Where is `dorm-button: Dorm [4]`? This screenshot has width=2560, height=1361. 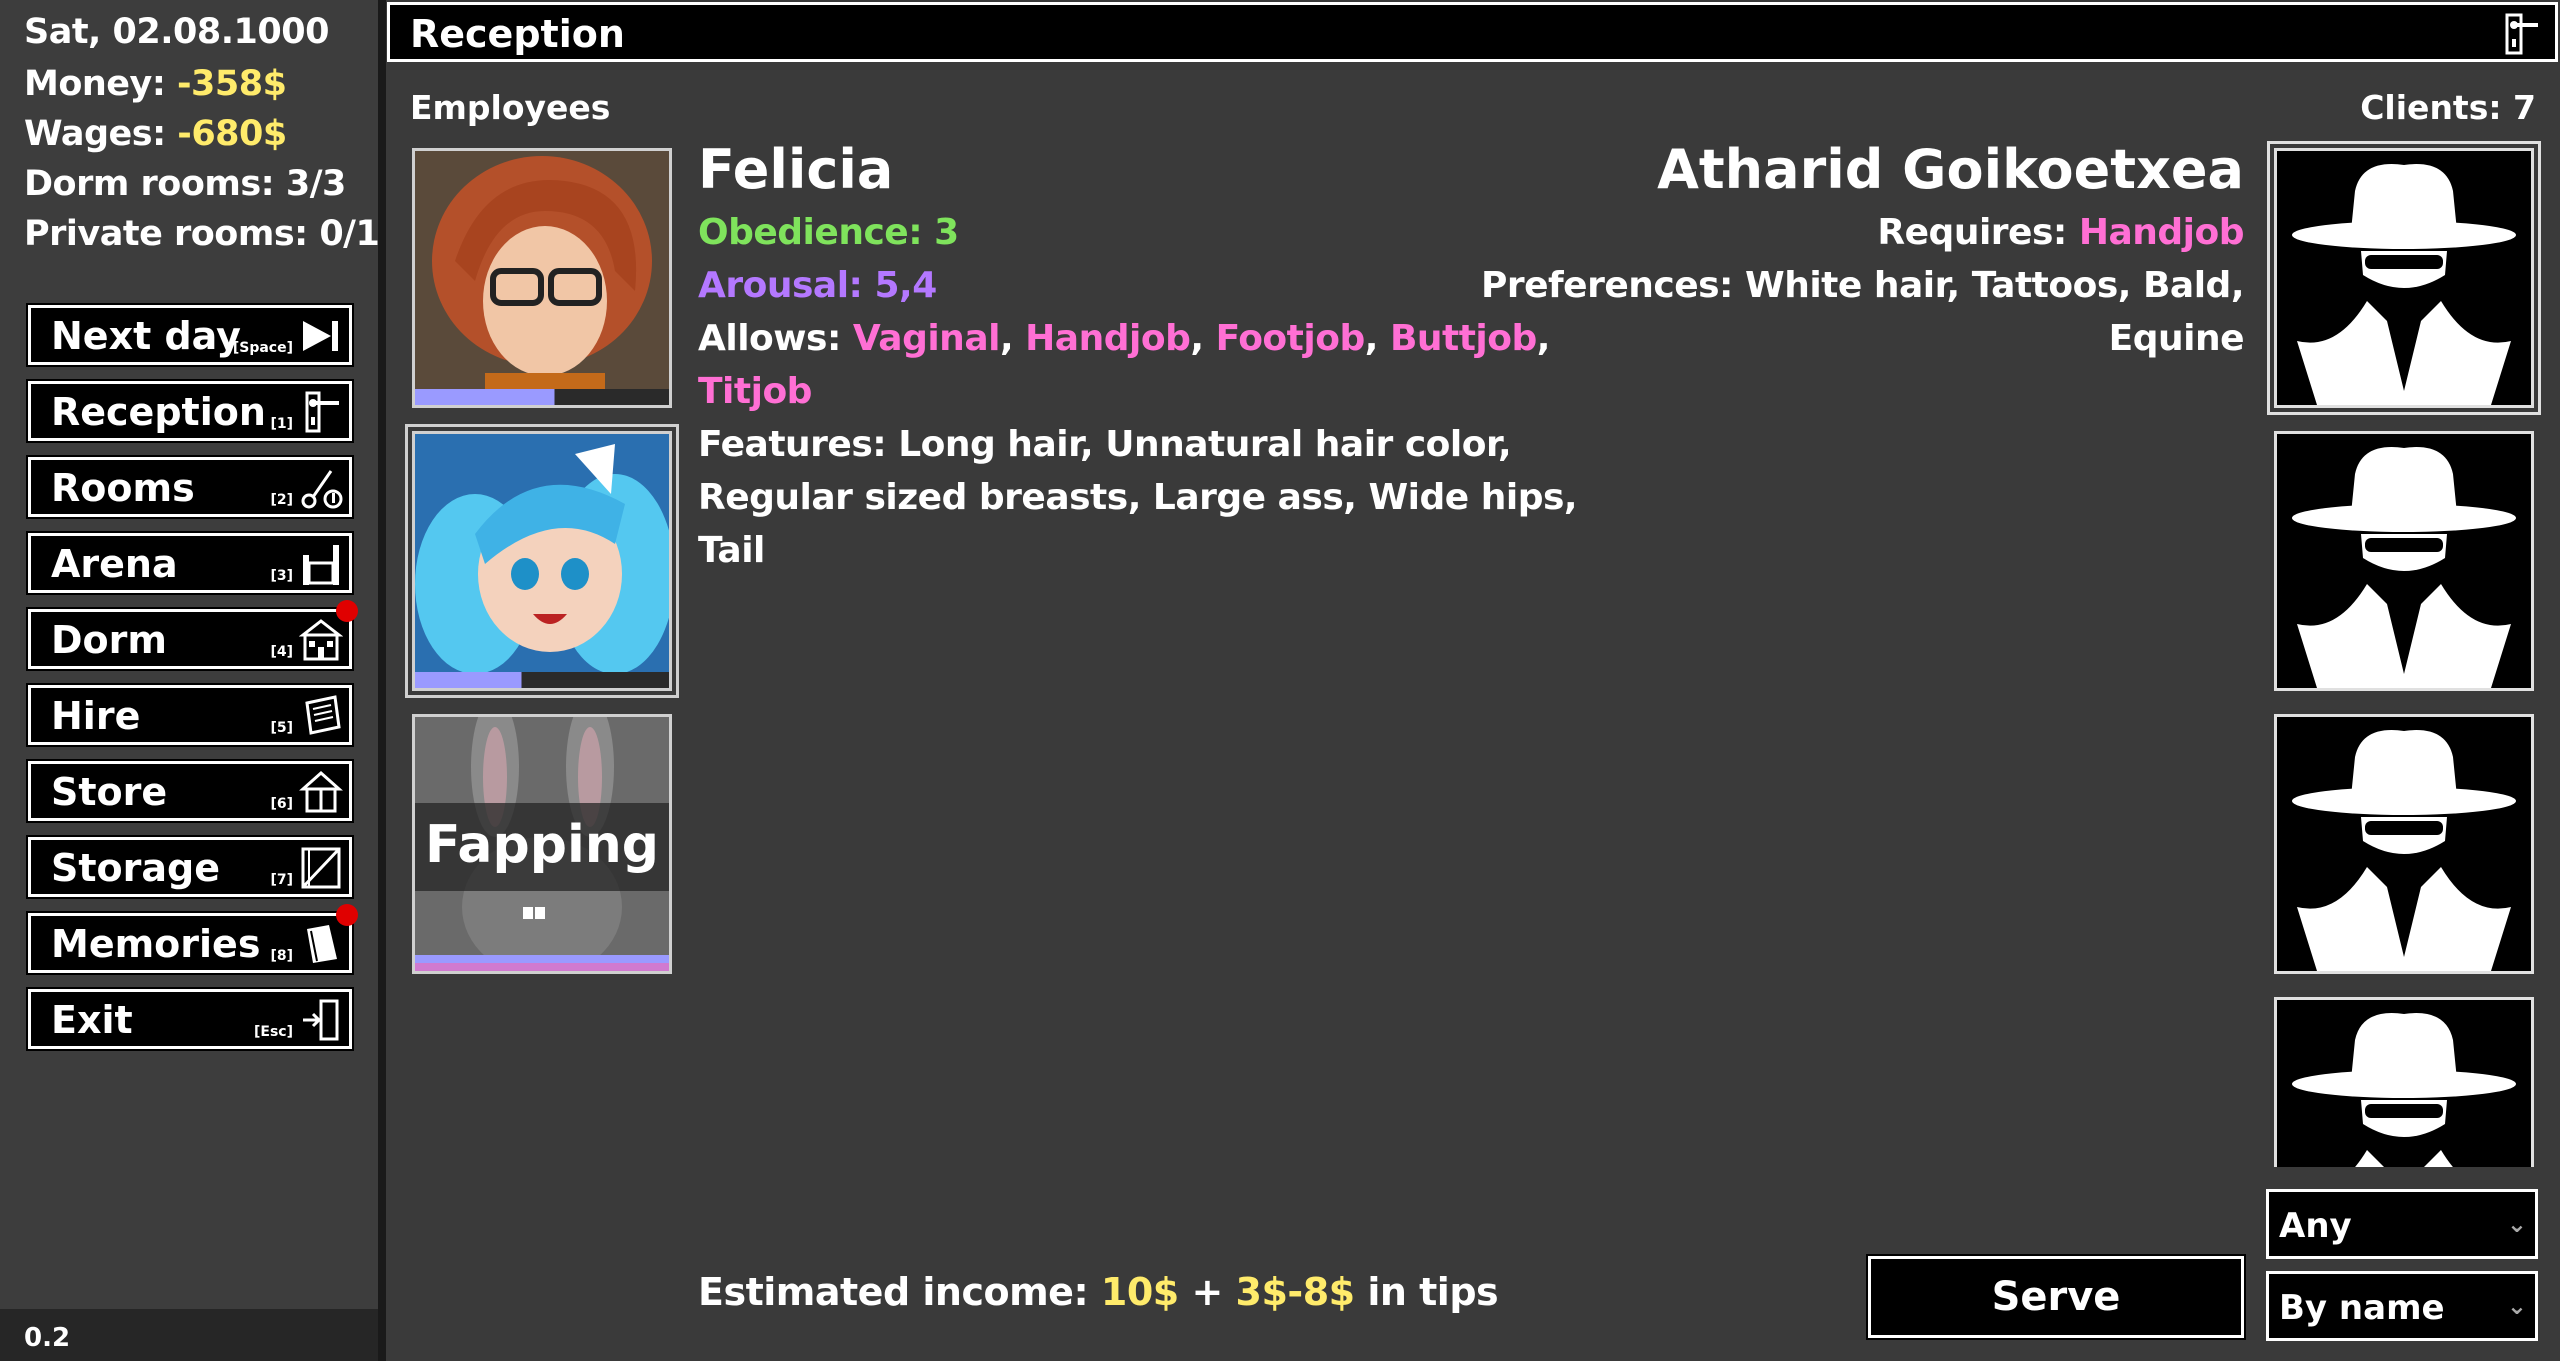 dorm-button: Dorm [4] is located at coordinates (190, 639).